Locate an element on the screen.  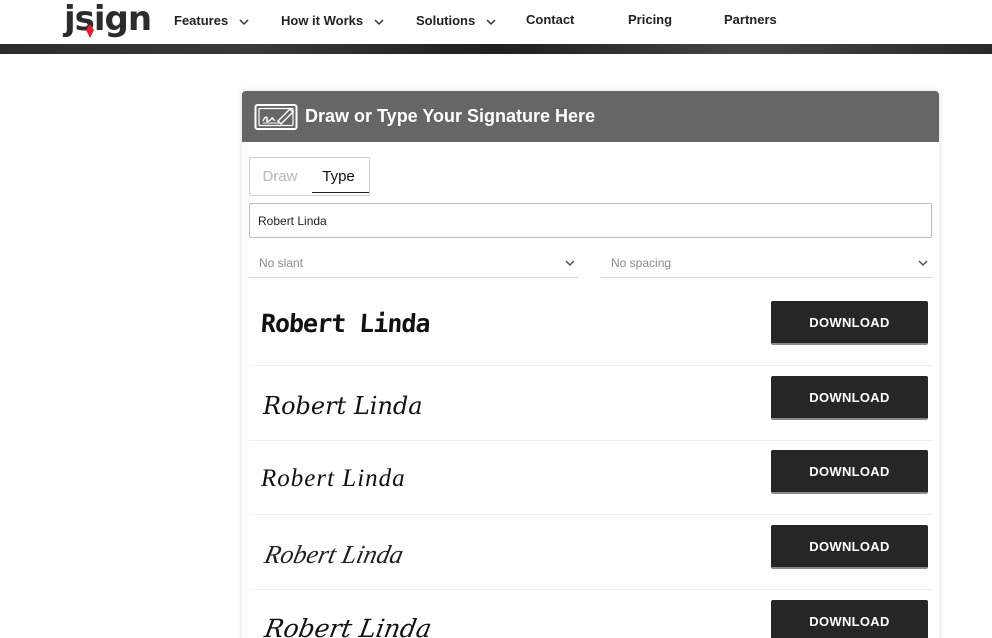
jsign-logo: jsign is located at coordinates (108, 21).